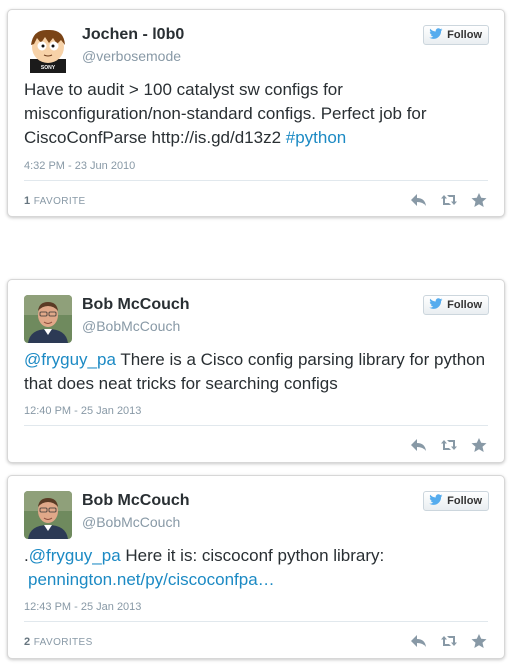  What do you see at coordinates (79, 166) in the screenshot?
I see `tweet-timestamp: 4:32 PM - 23 Jun 2010` at bounding box center [79, 166].